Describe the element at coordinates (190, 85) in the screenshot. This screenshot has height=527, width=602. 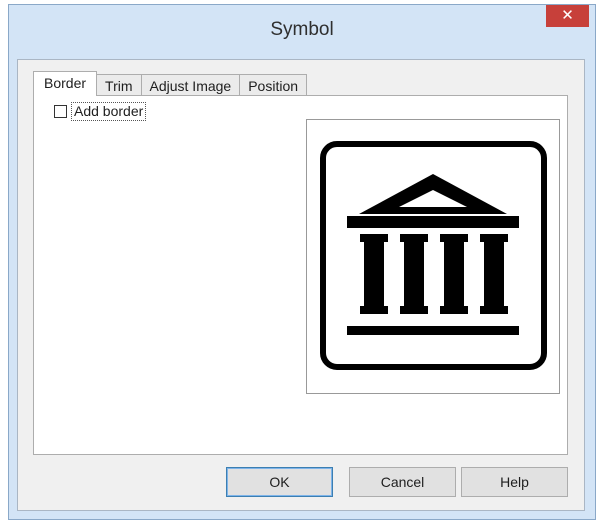
I see `tab-adjust-image: Adjust Image` at that location.